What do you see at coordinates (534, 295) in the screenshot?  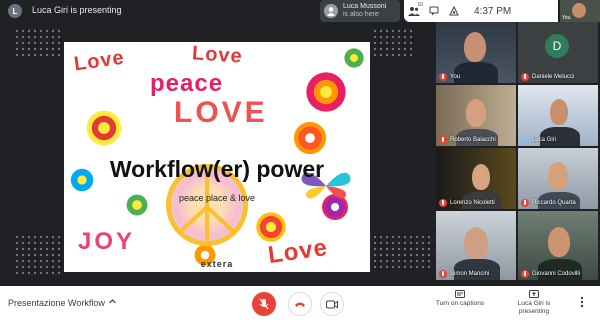 I see `present-icon` at bounding box center [534, 295].